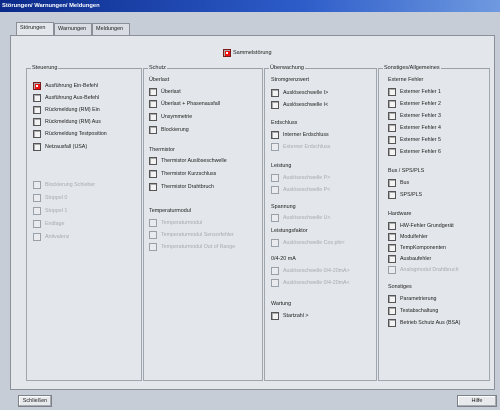 Image resolution: width=500 pixels, height=410 pixels. I want to click on checkbox-ueberlast, so click(153, 92).